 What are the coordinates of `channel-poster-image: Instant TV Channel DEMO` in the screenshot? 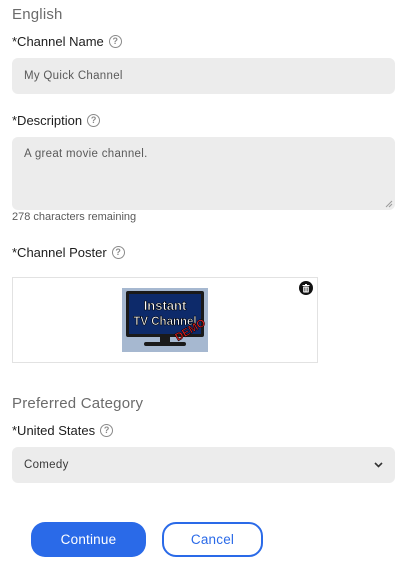 It's located at (165, 320).